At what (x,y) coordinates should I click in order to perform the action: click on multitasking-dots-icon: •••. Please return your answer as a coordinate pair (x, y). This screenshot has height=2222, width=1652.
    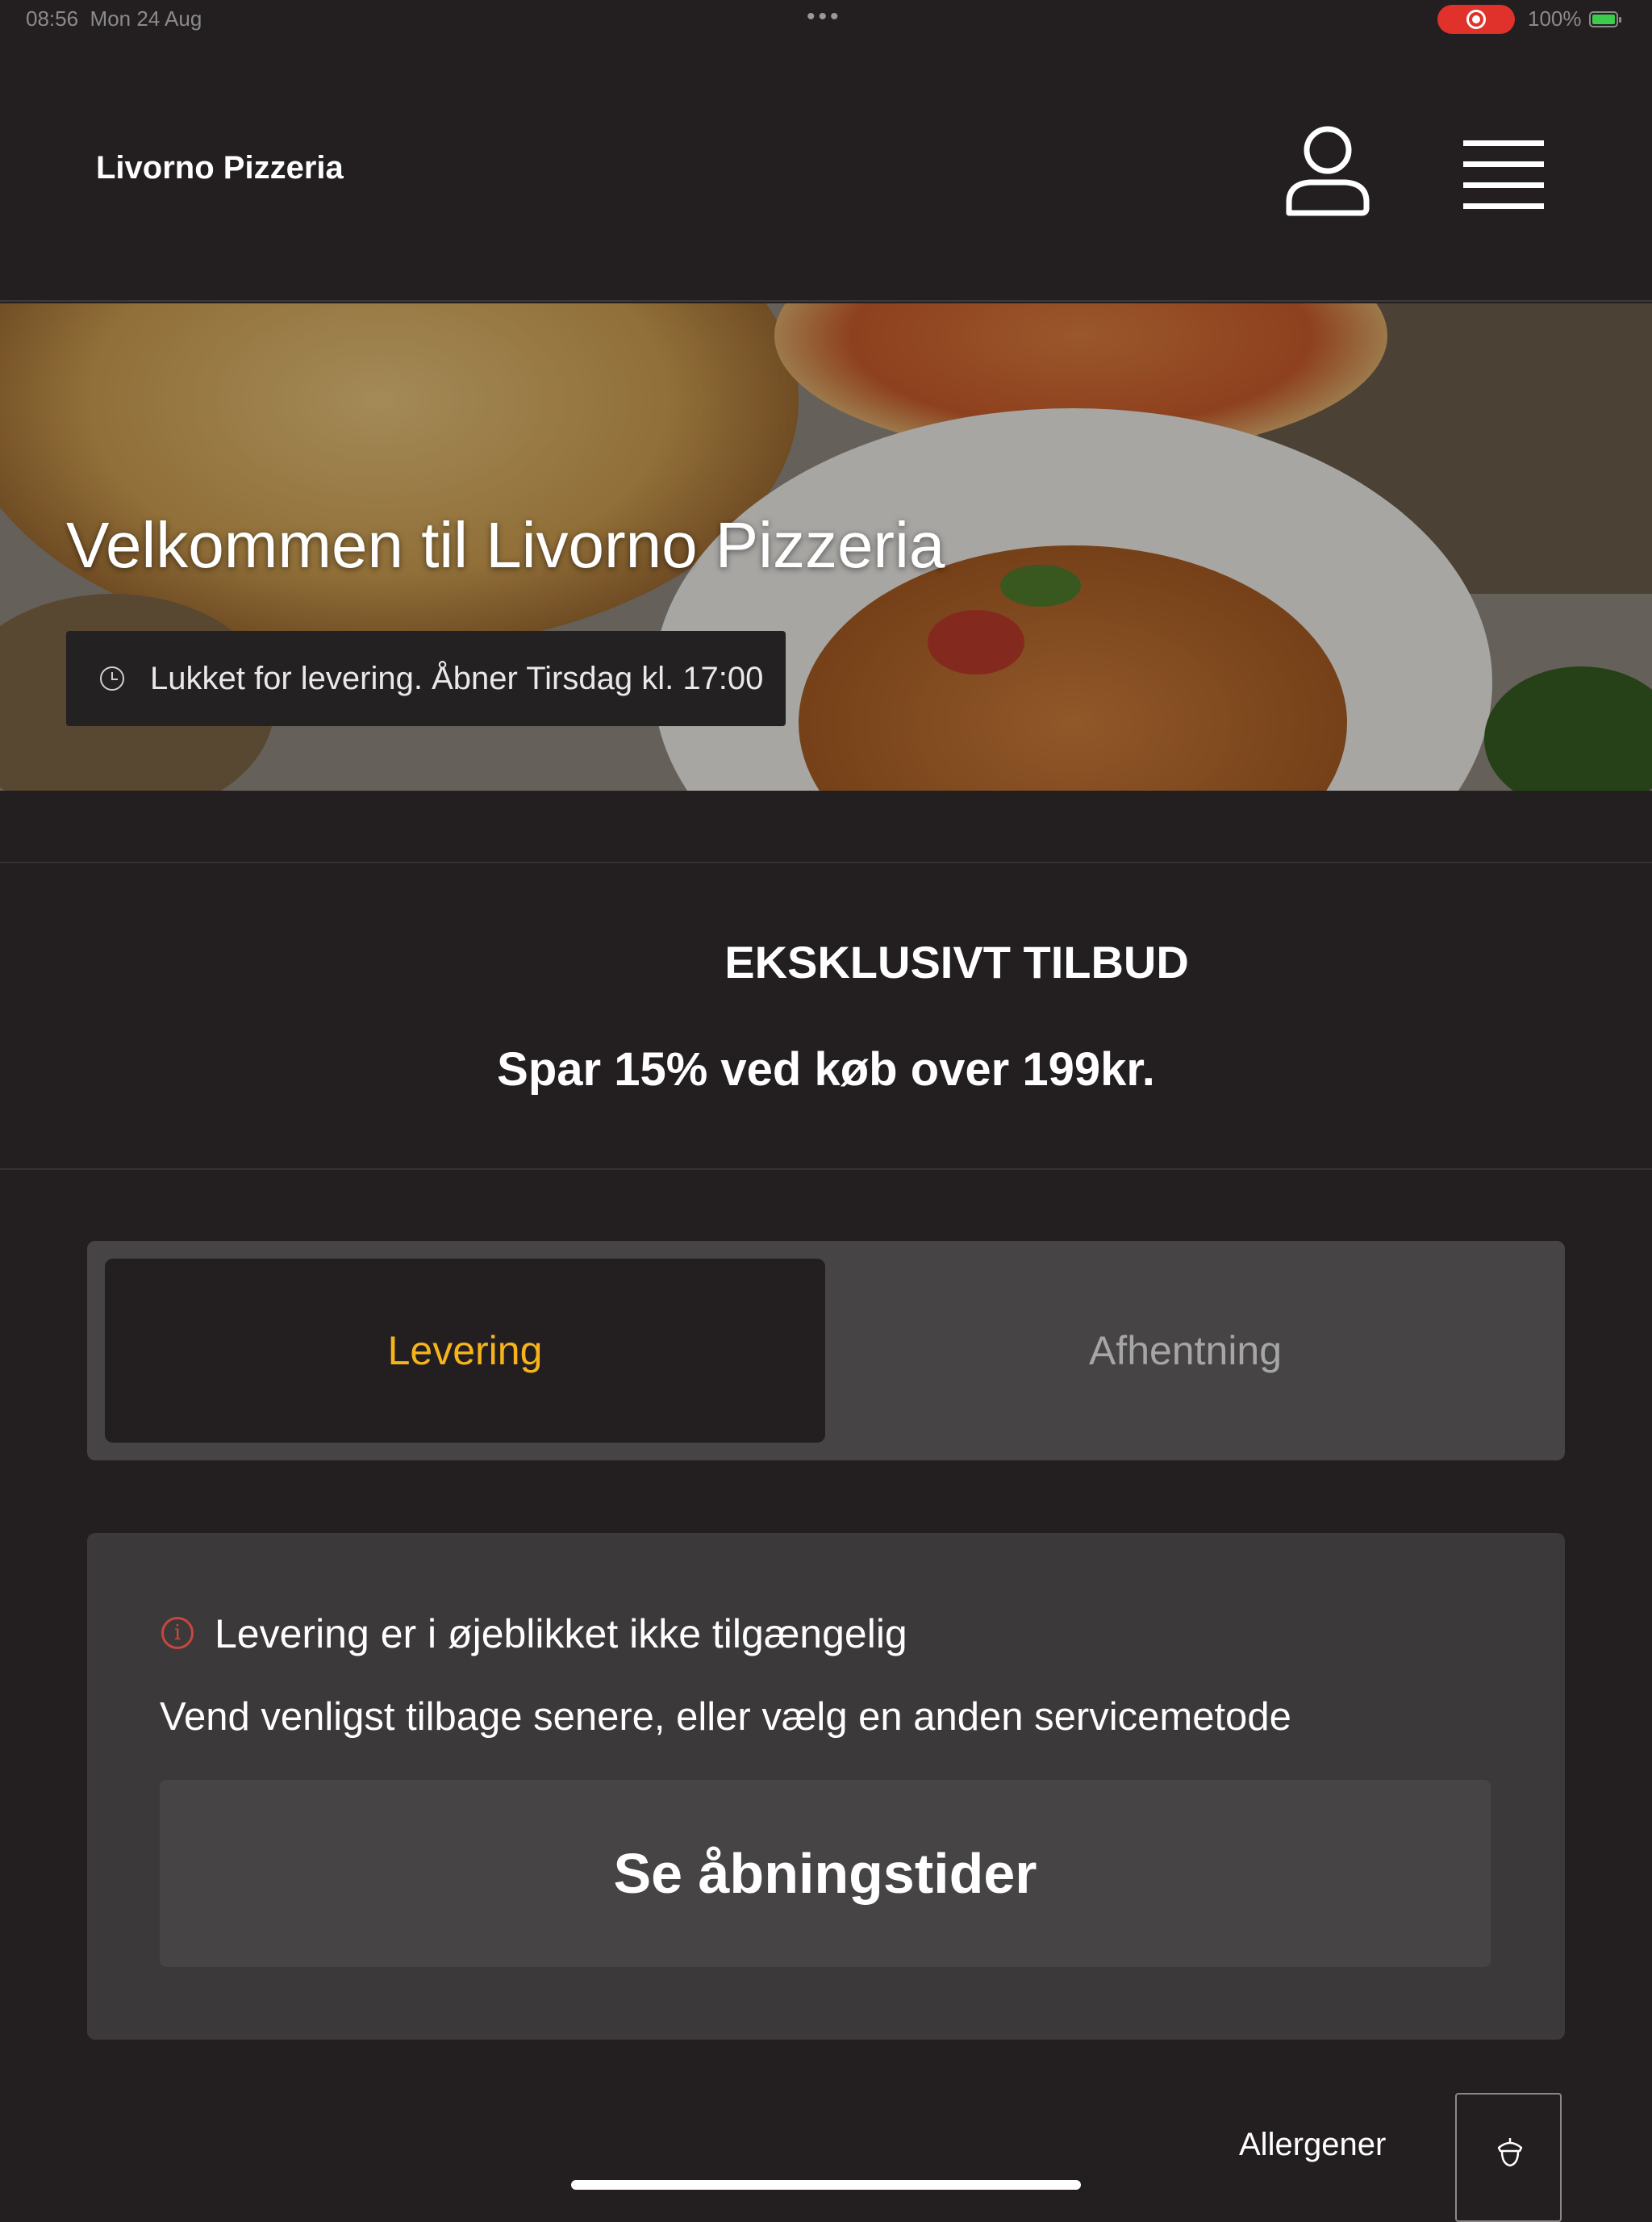
    Looking at the image, I should click on (824, 17).